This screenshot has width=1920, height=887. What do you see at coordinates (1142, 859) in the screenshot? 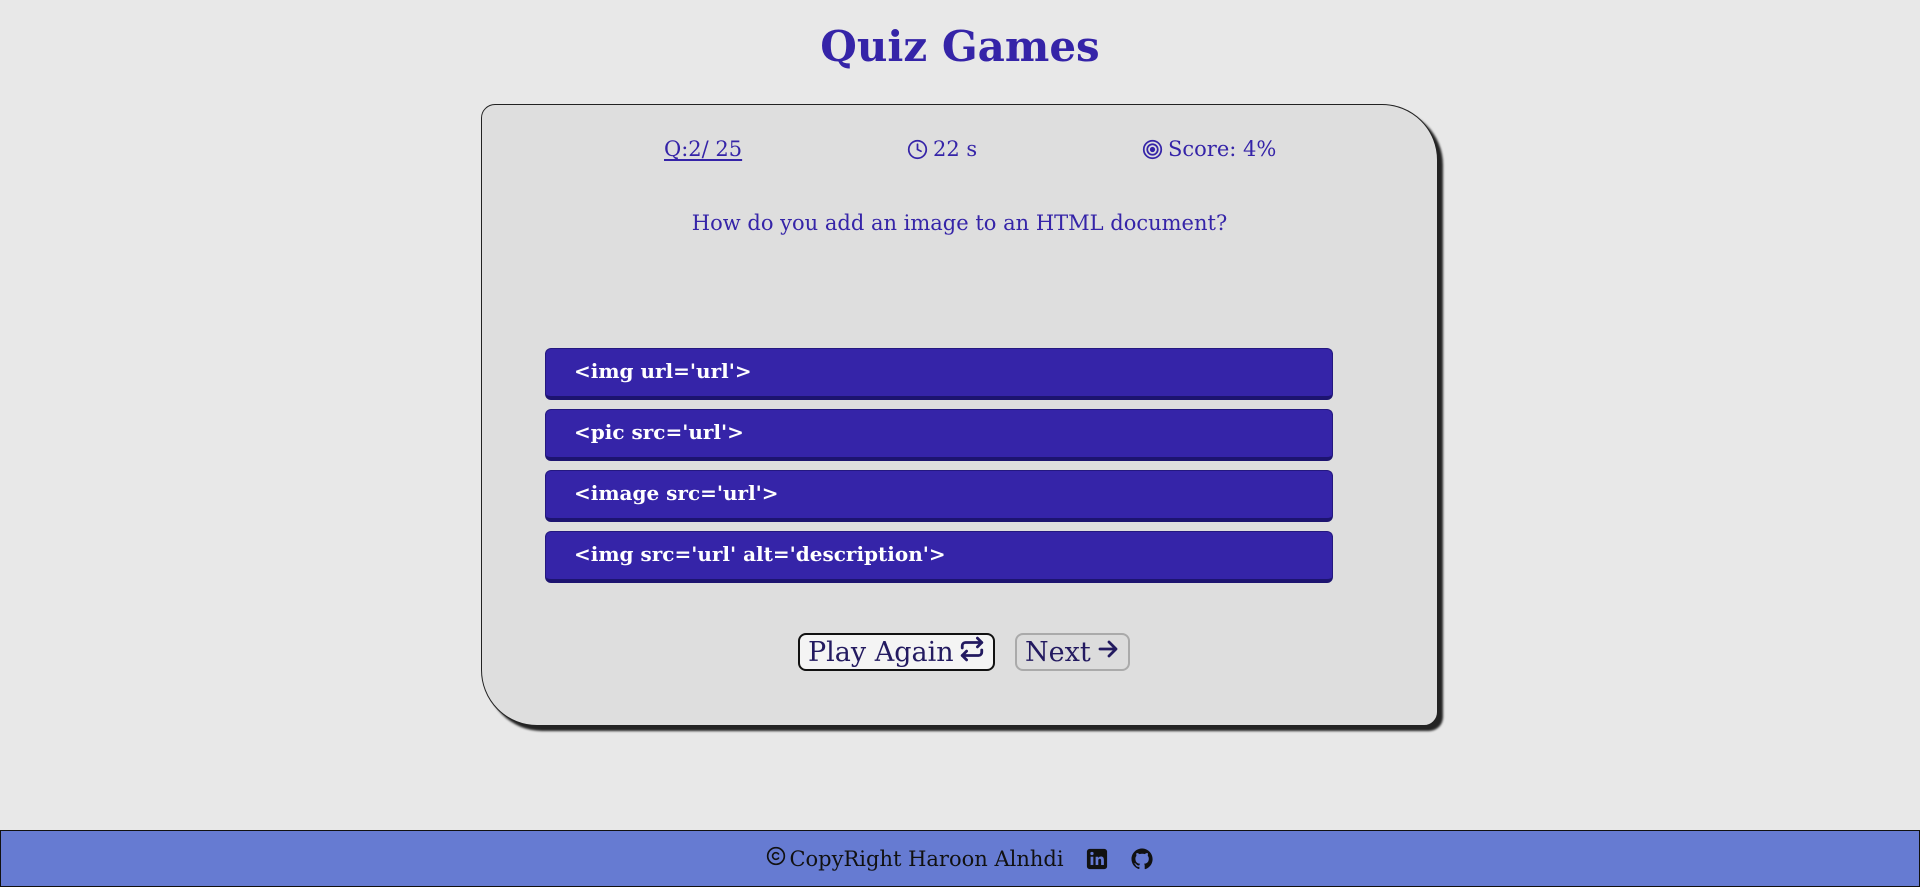
I see `github-icon` at bounding box center [1142, 859].